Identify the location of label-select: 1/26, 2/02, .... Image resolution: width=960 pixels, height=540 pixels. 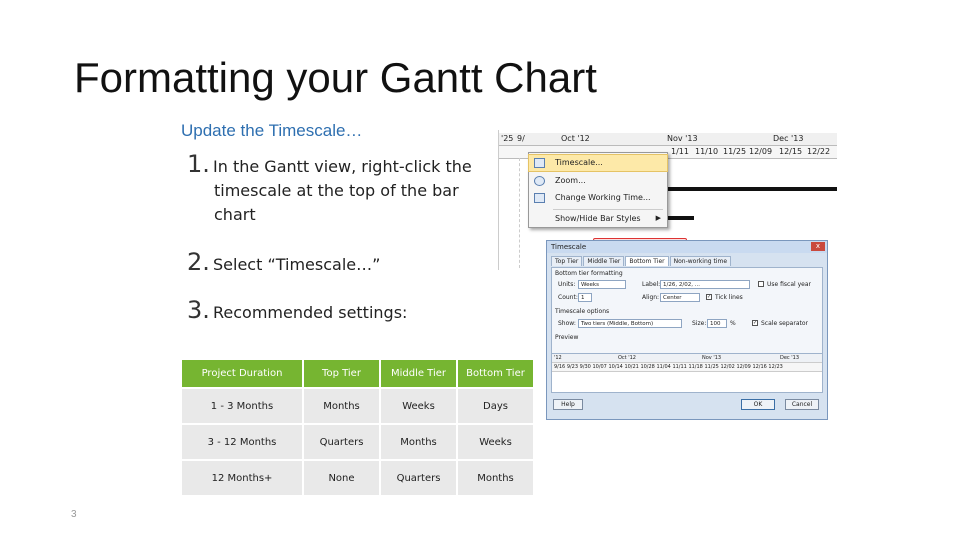
(705, 284).